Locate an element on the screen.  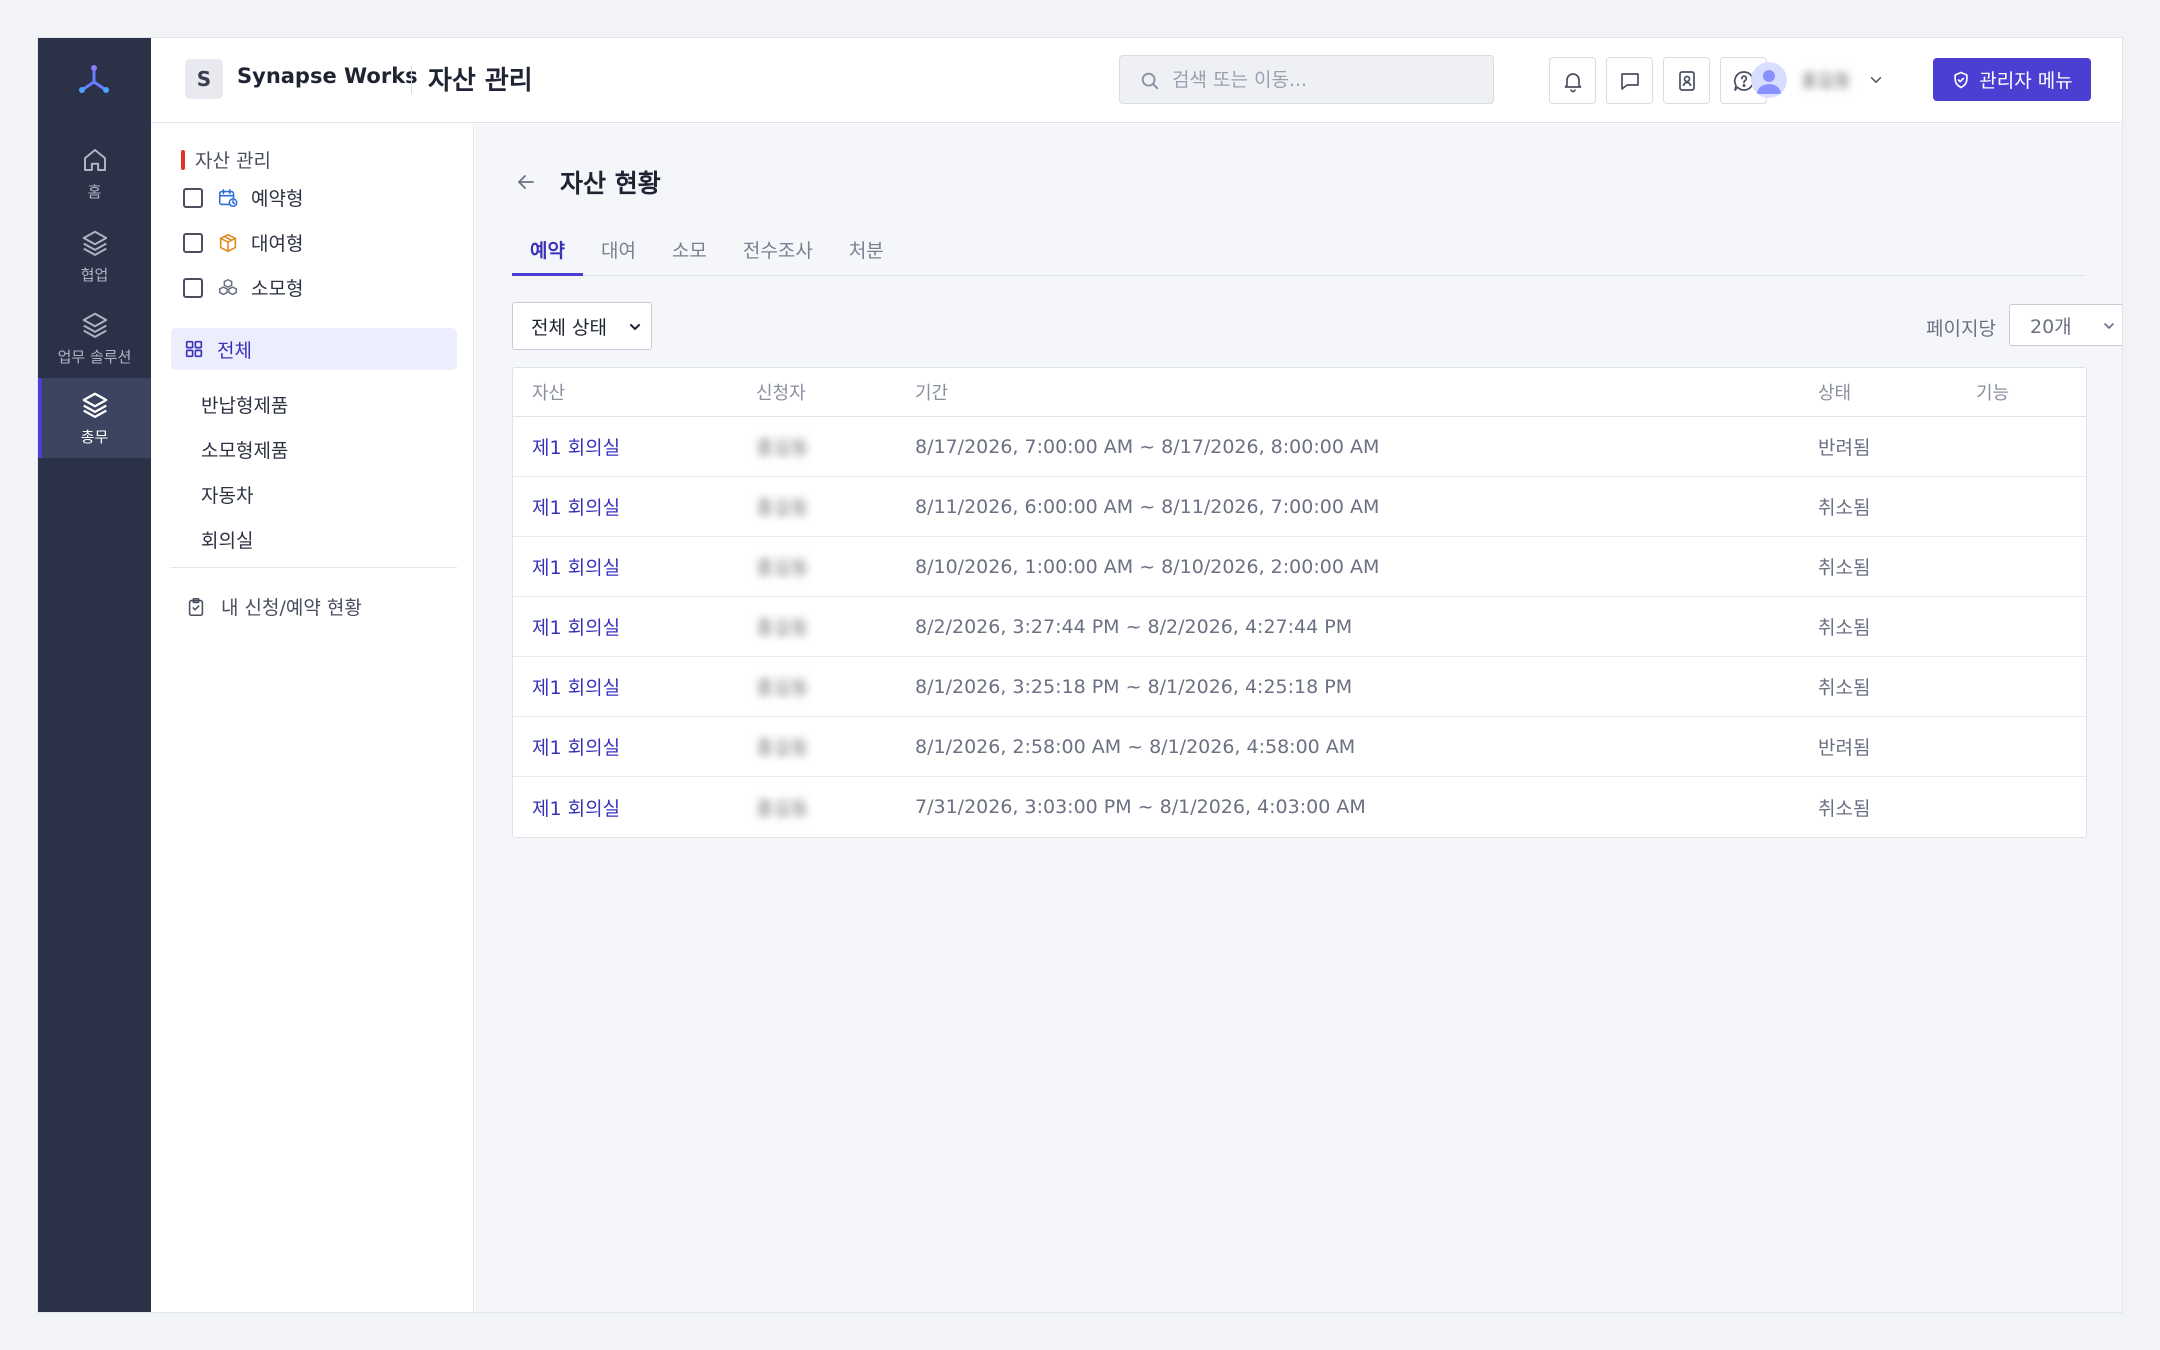
filter-reservation: 예약형 is located at coordinates (243, 197).